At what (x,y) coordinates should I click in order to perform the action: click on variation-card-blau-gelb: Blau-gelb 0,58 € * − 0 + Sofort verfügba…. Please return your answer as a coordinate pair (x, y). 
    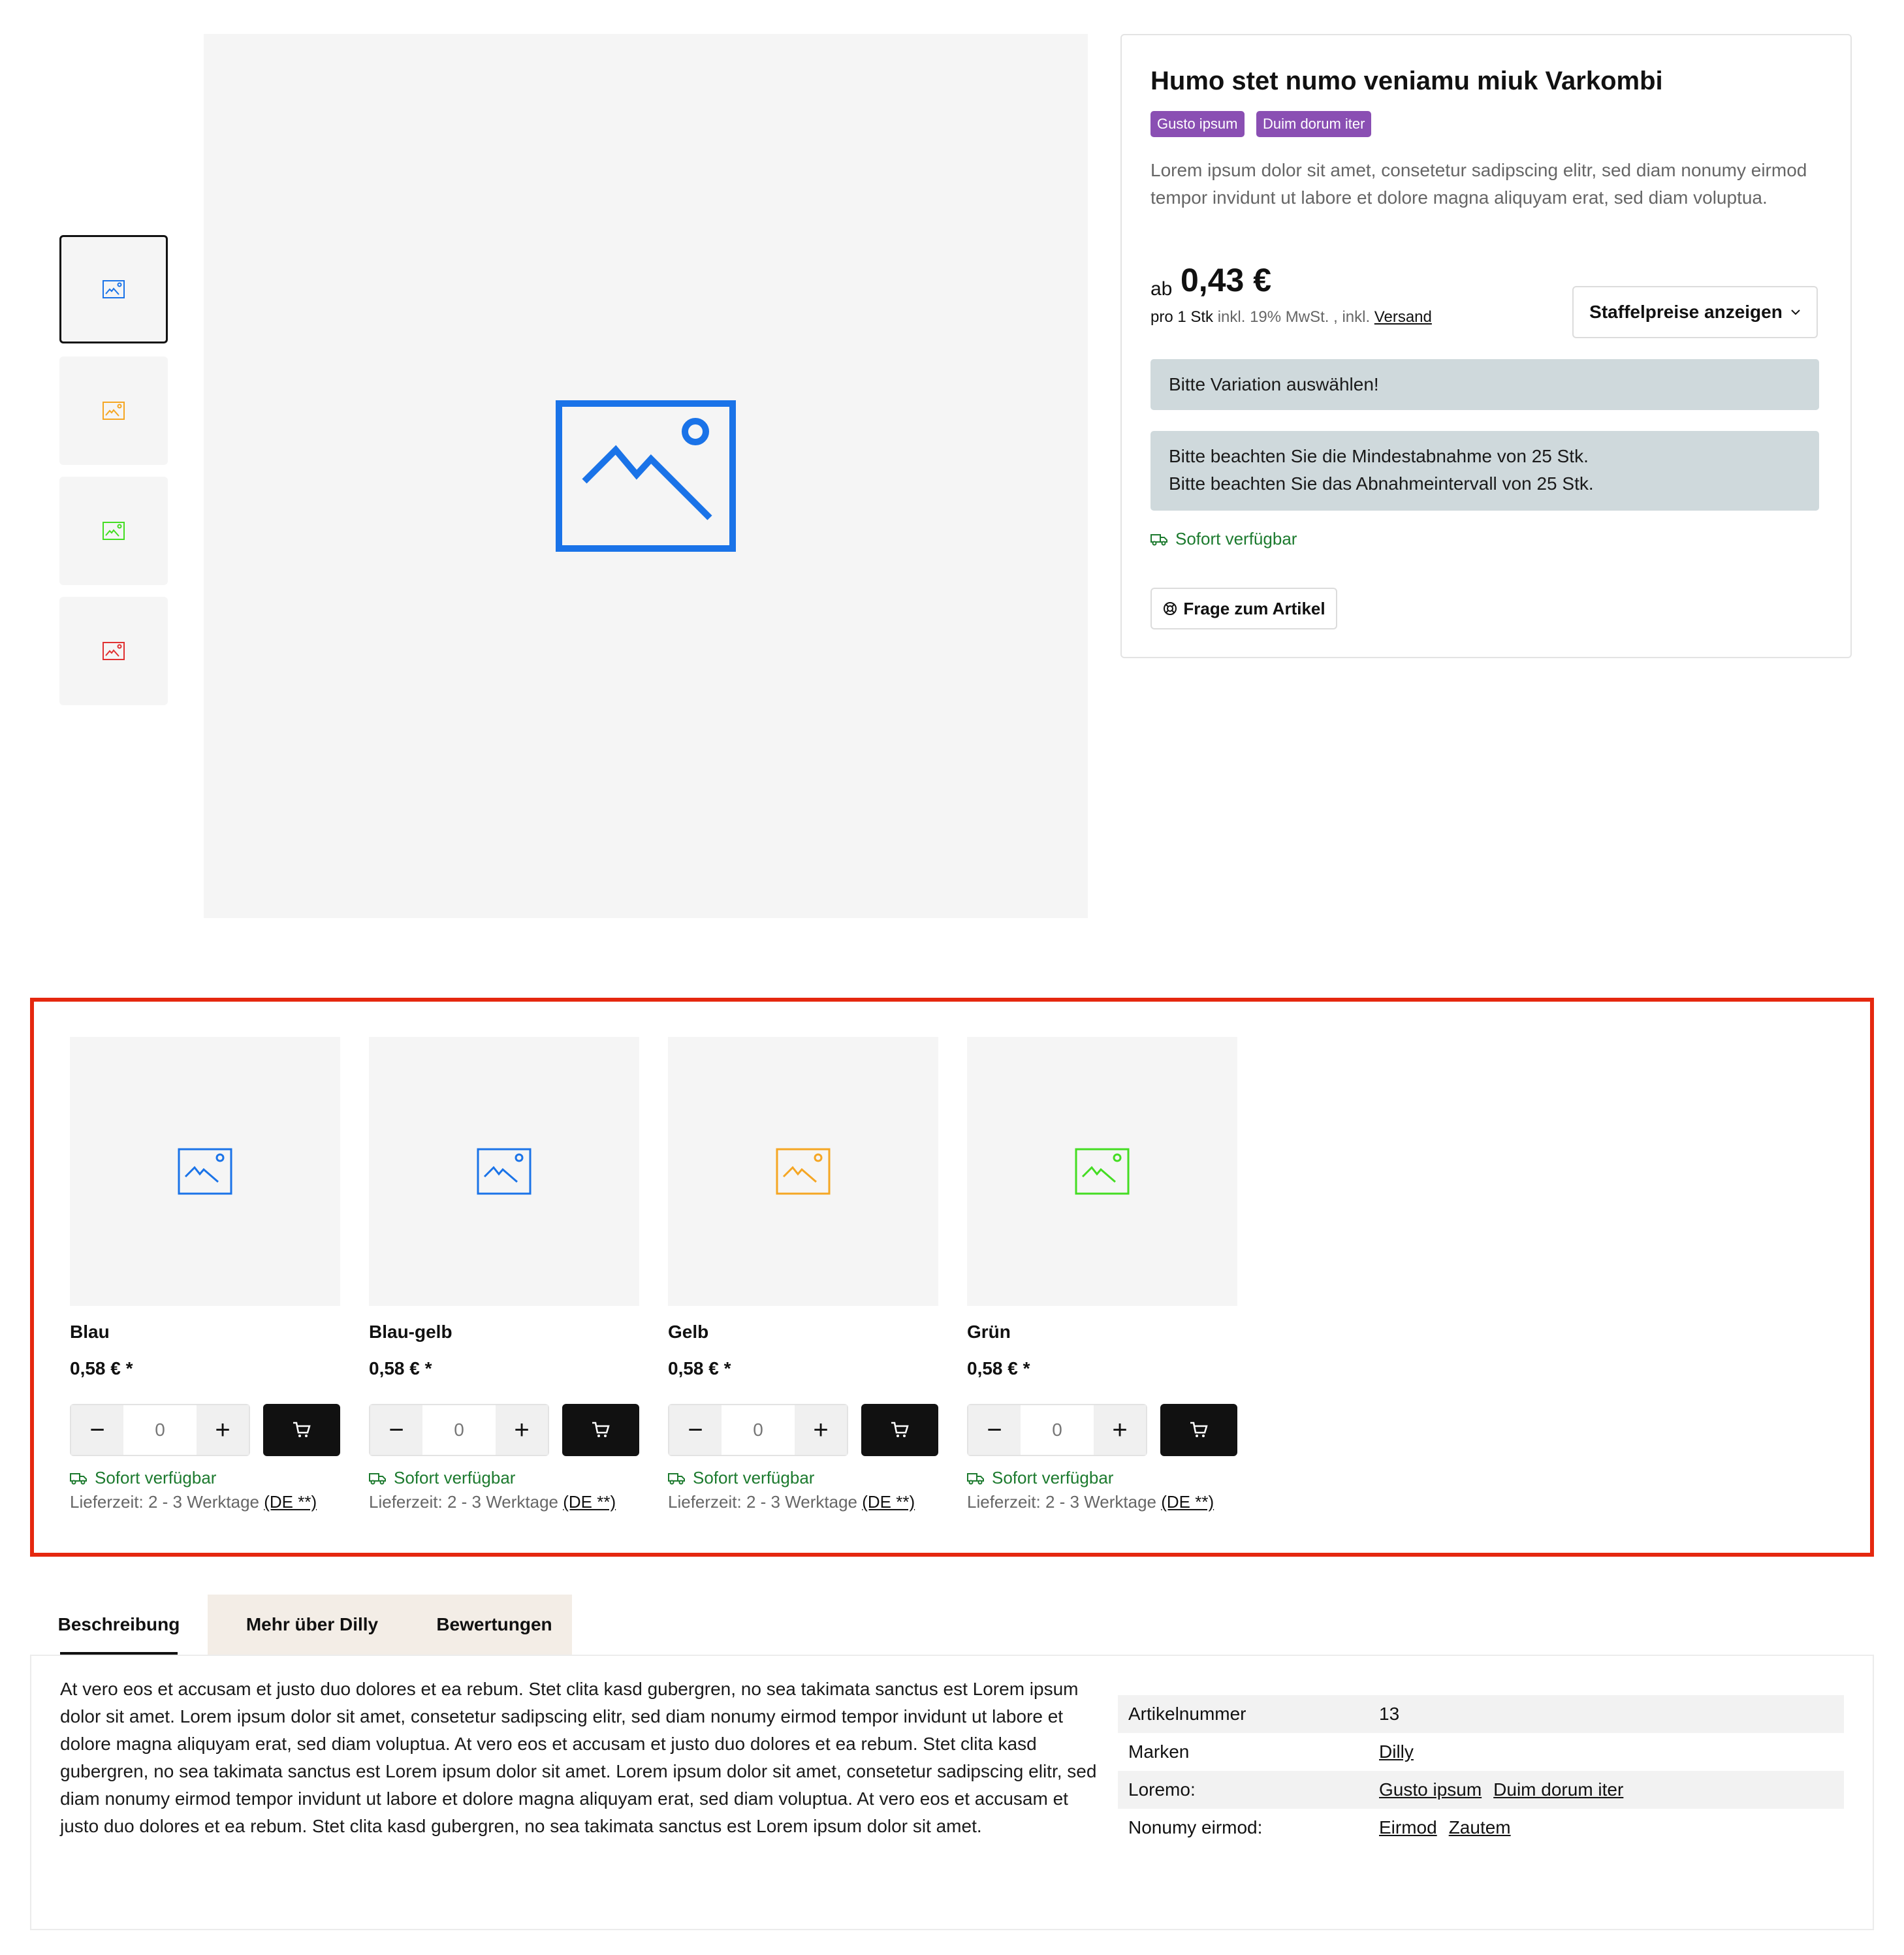
    Looking at the image, I should click on (504, 1274).